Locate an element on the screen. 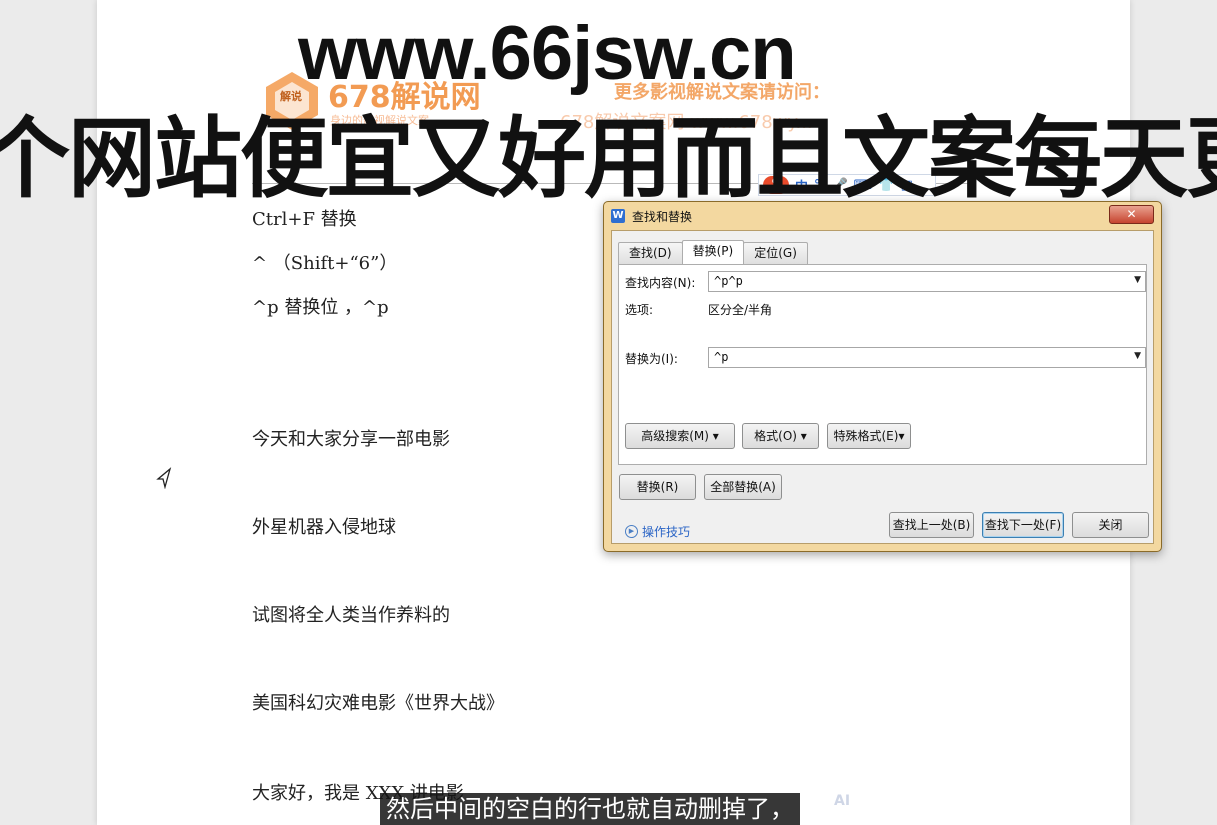 Image resolution: width=1217 pixels, height=825 pixels. find-next-button: 查找下一处(F) is located at coordinates (1023, 525).